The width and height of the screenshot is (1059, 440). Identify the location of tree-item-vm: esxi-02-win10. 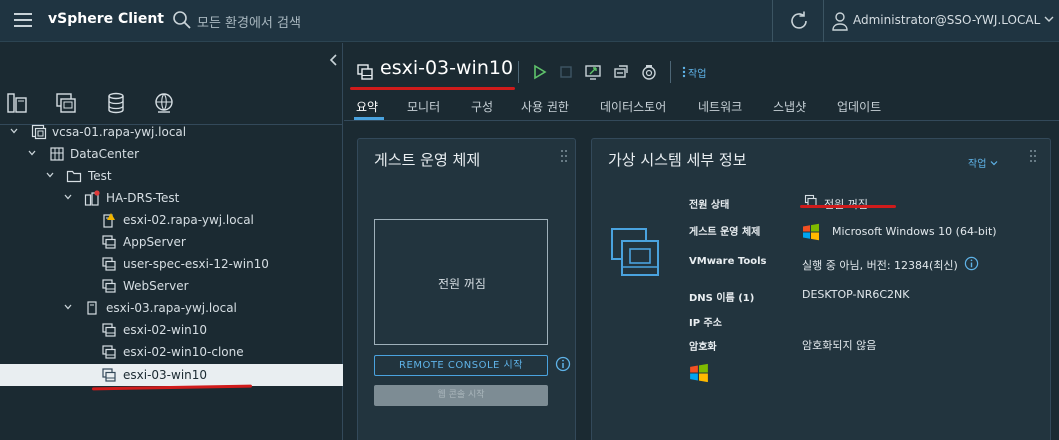
(171, 330).